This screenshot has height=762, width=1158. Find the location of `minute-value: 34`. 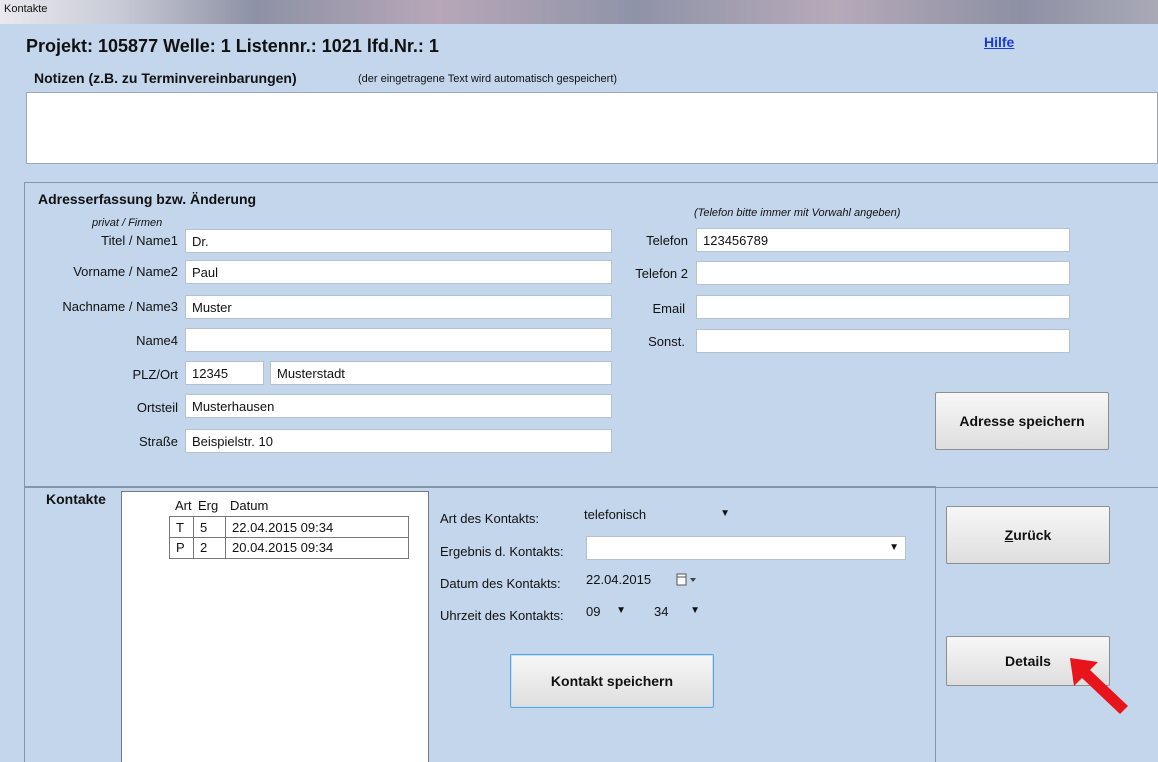

minute-value: 34 is located at coordinates (661, 611).